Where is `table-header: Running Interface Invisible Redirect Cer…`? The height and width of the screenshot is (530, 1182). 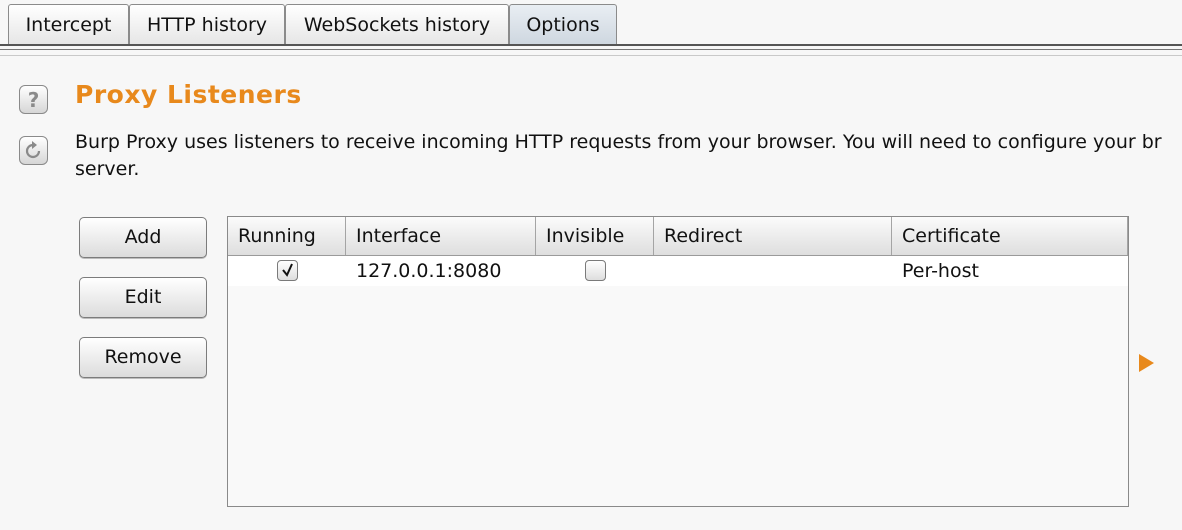 table-header: Running Interface Invisible Redirect Cer… is located at coordinates (678, 236).